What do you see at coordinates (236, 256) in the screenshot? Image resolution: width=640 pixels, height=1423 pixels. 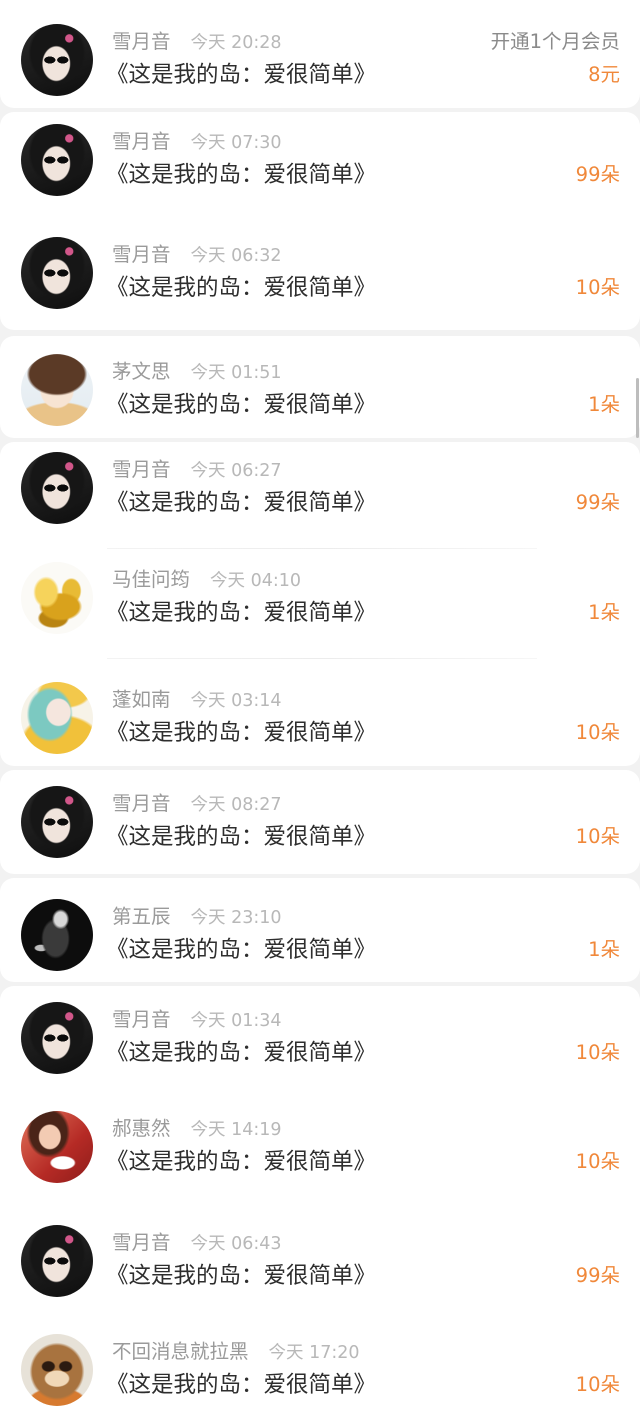 I see `timestamp: 今天 06:32` at bounding box center [236, 256].